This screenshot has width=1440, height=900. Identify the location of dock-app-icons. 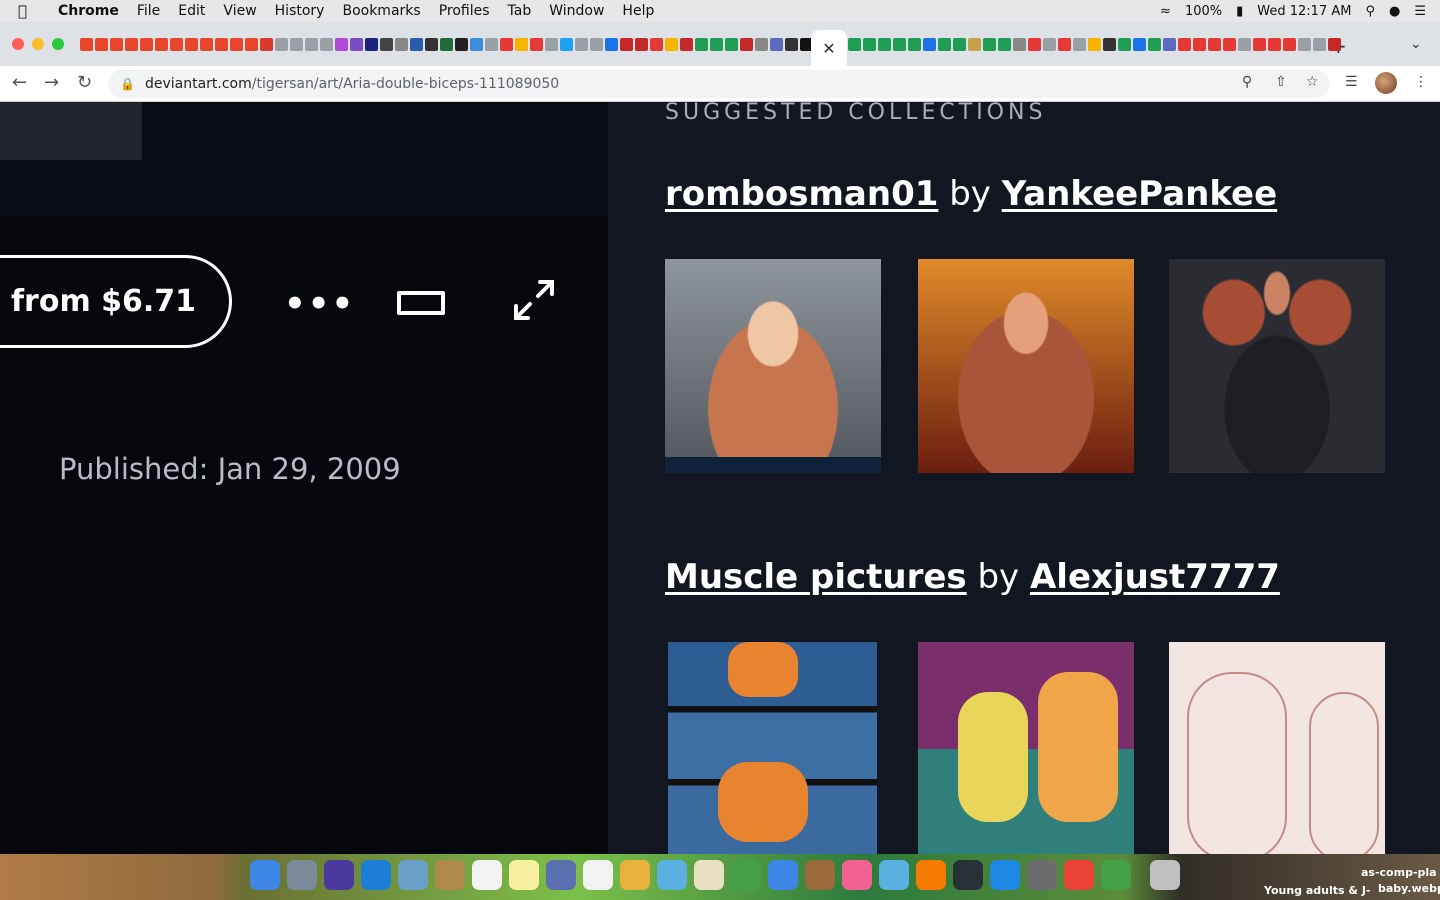
(718, 875).